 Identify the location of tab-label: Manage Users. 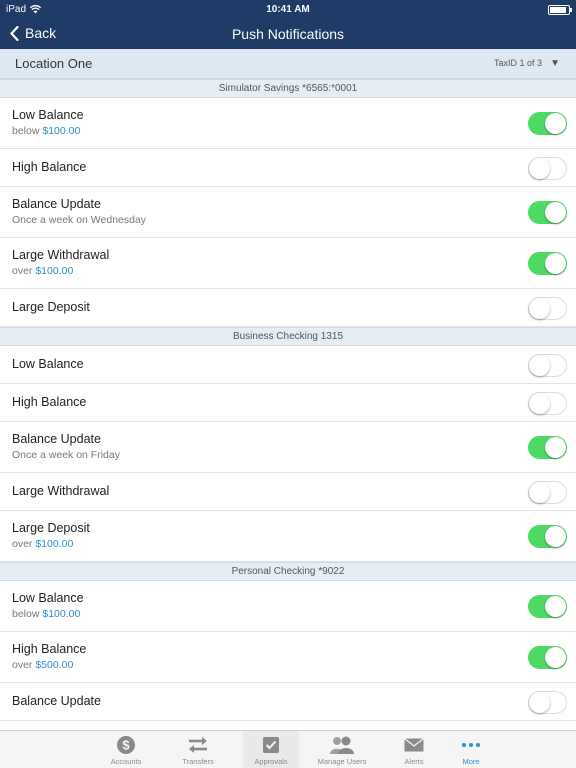
(342, 761).